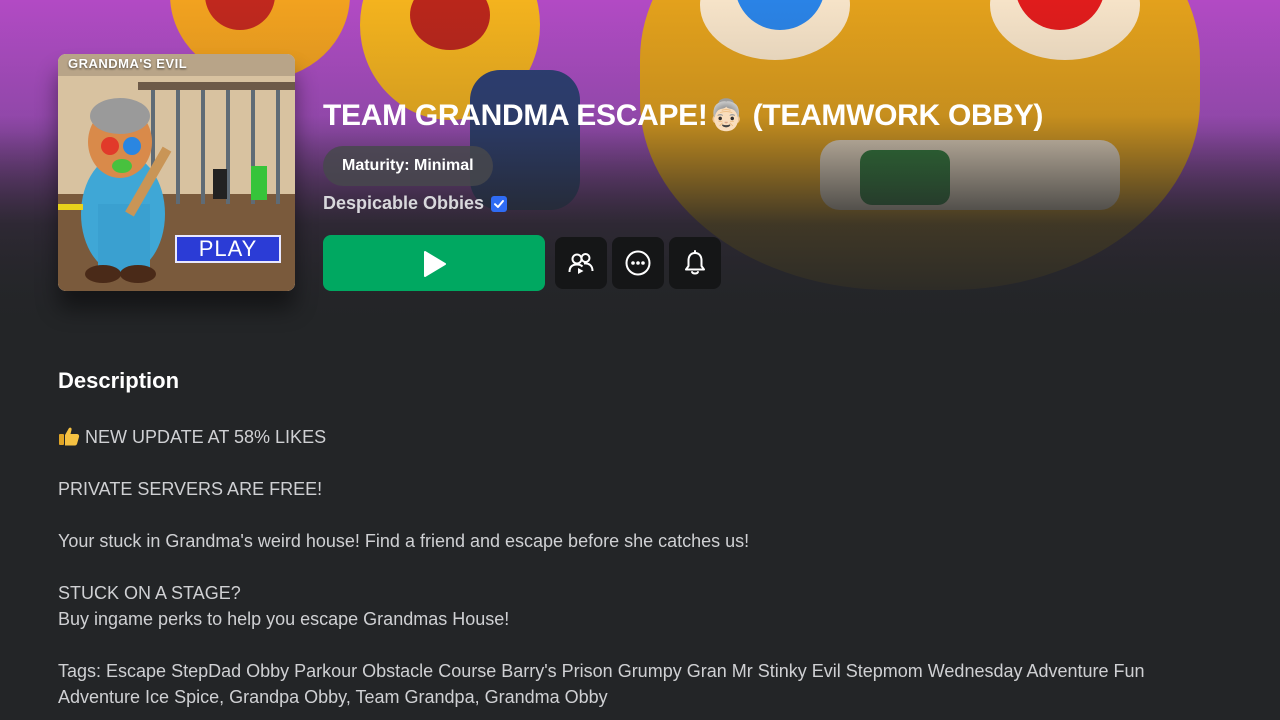  What do you see at coordinates (149, 593) in the screenshot?
I see `description-line: STUCK ON A STAGE?` at bounding box center [149, 593].